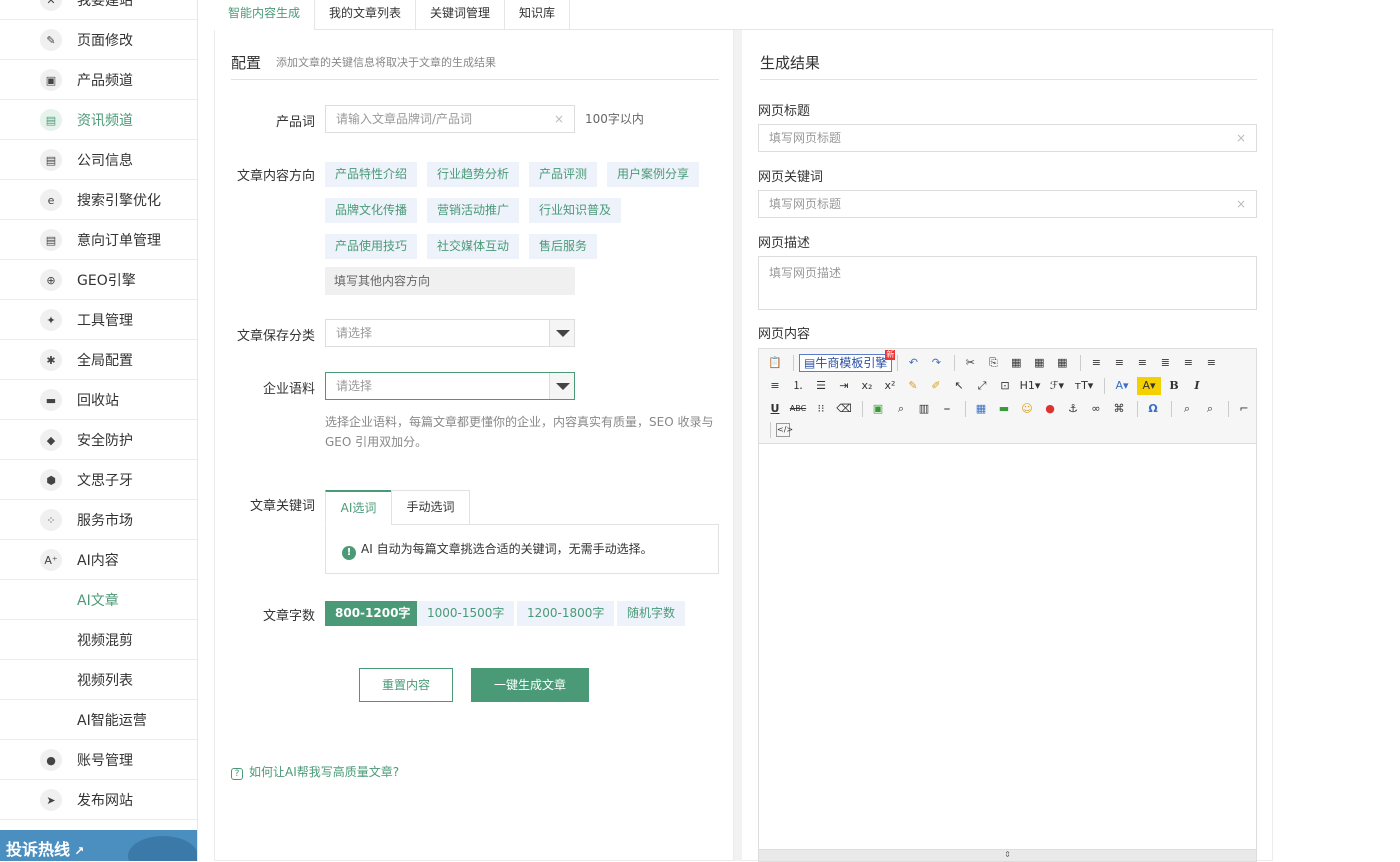  Describe the element at coordinates (561, 333) in the screenshot. I see `chevron-down-icon` at that location.